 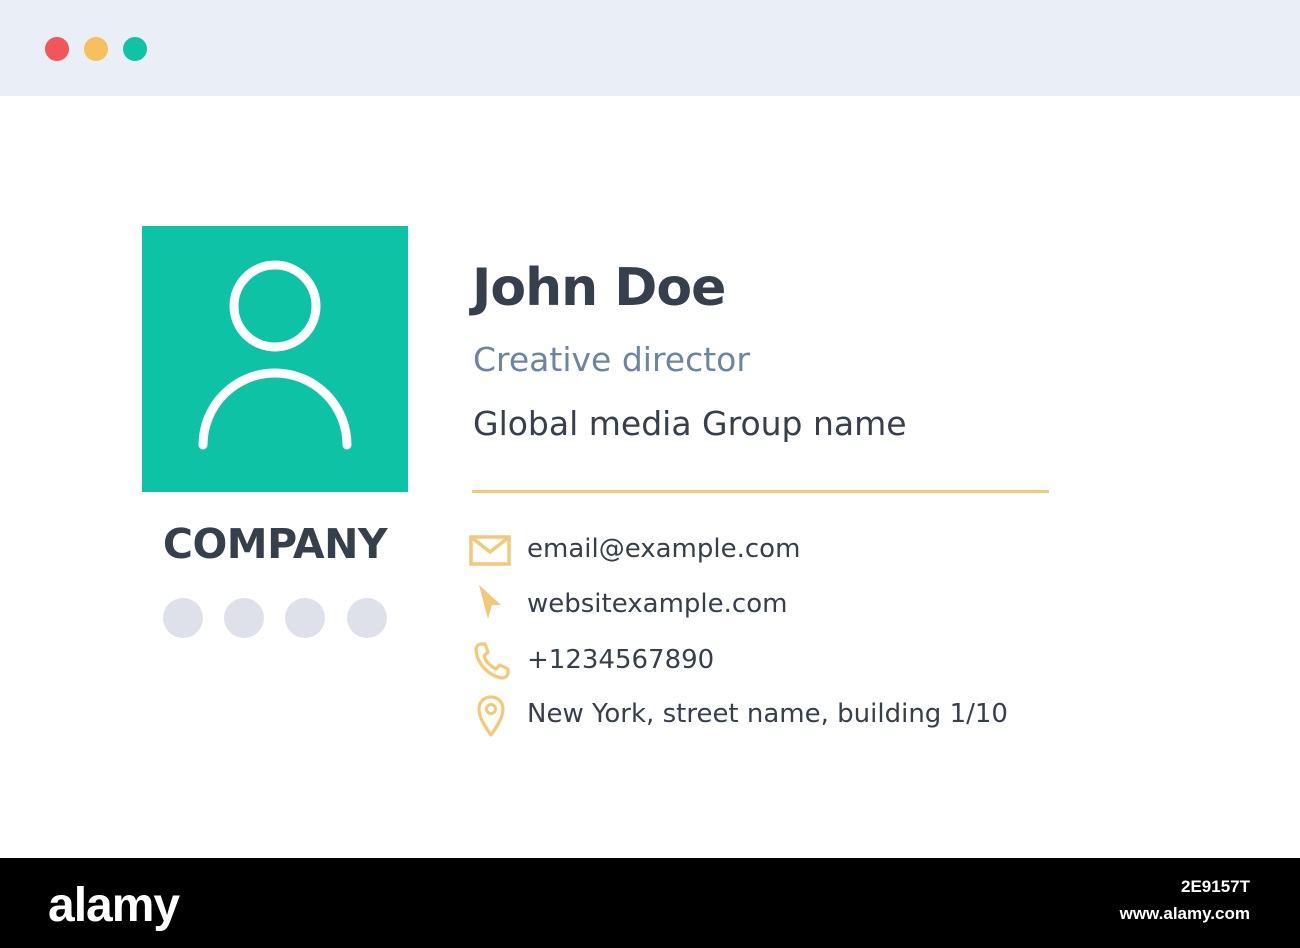 I want to click on company-logo: COMPANY, so click(x=275, y=544).